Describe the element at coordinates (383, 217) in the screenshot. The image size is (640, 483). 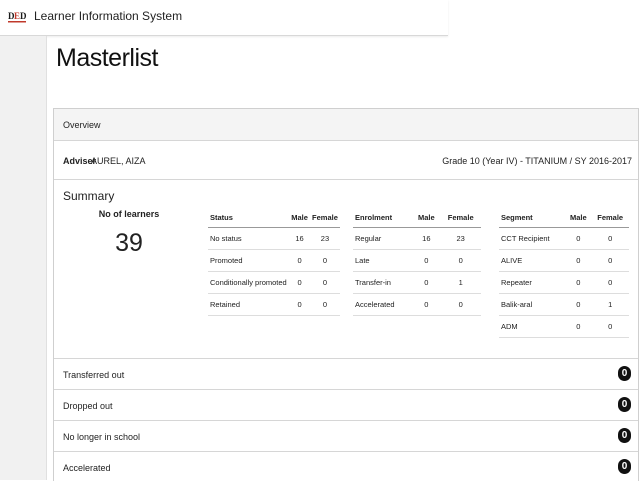
I see `table-header: Enrolment` at that location.